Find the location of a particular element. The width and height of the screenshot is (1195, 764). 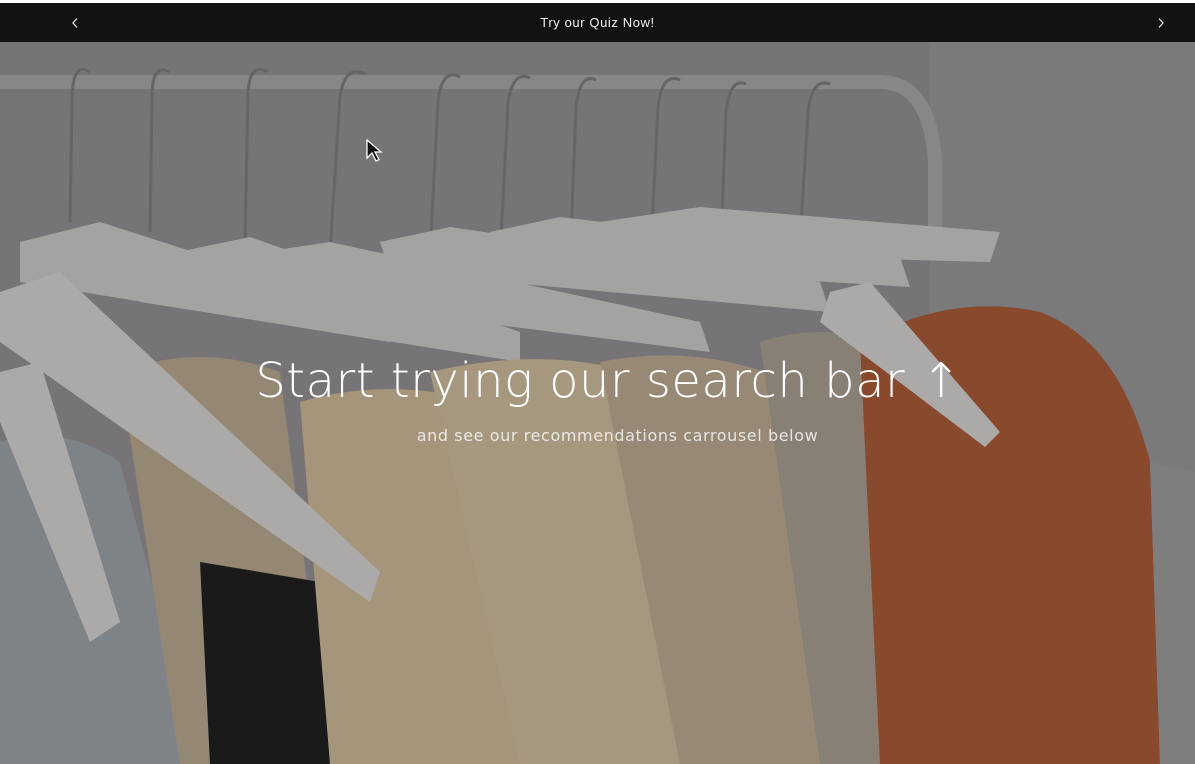

announcement-prev-button is located at coordinates (75, 22).